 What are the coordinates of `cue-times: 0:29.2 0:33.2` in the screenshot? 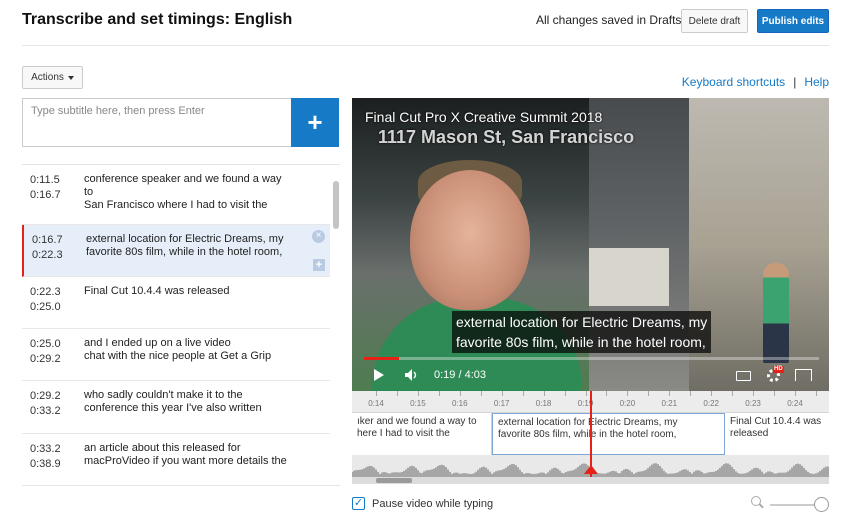 It's located at (45, 404).